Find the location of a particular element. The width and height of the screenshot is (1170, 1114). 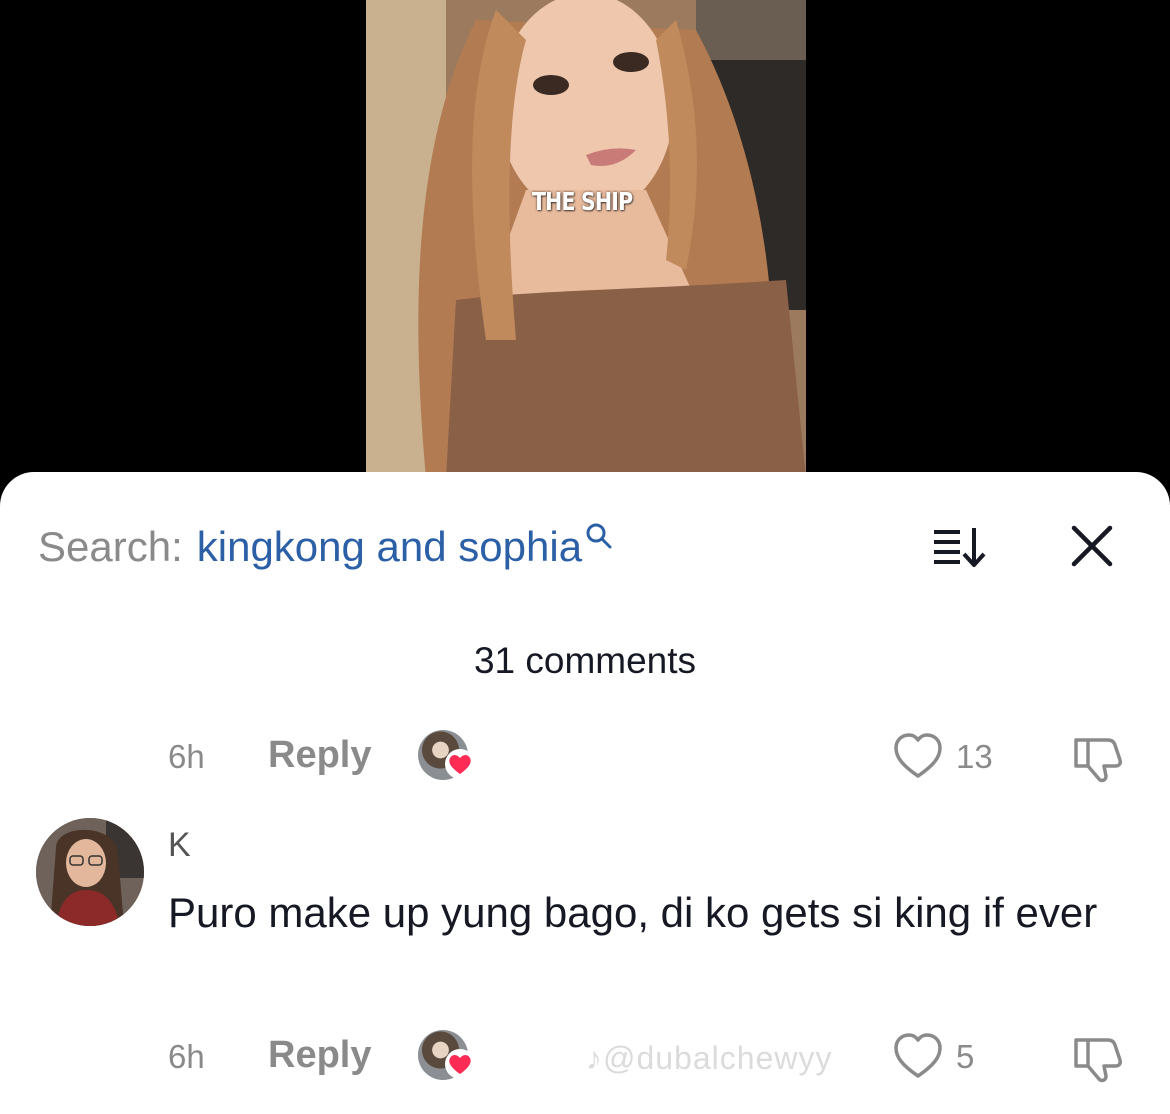

sort-icon is located at coordinates (960, 547).